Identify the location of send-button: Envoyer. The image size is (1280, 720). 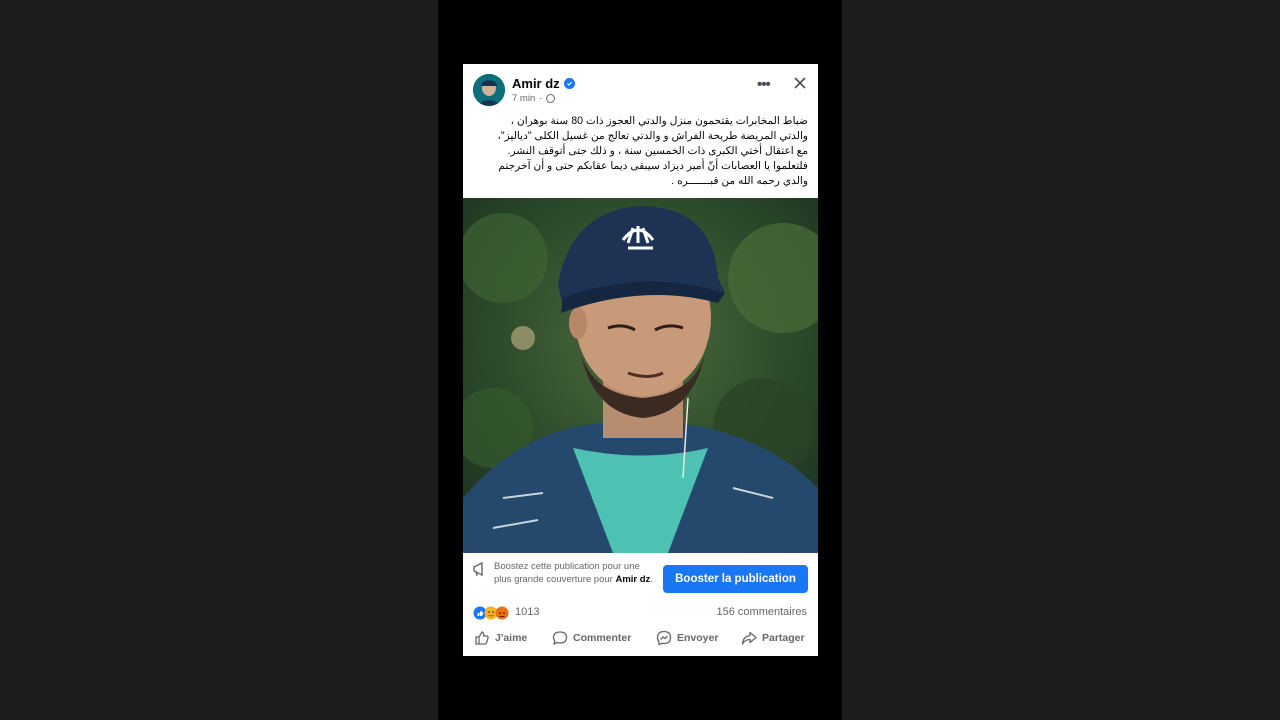
(687, 638).